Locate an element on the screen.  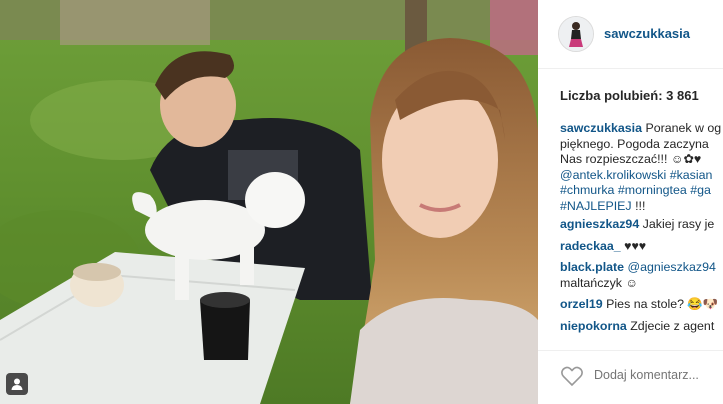
caption-username: sawczukkasia is located at coordinates (601, 128).